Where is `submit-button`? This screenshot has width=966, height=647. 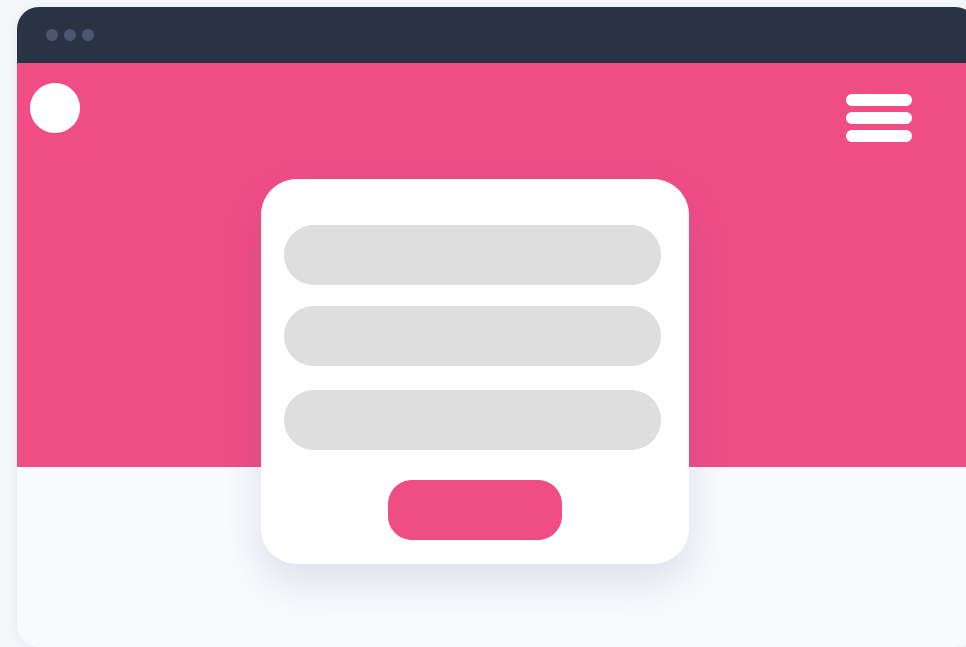
submit-button is located at coordinates (475, 510).